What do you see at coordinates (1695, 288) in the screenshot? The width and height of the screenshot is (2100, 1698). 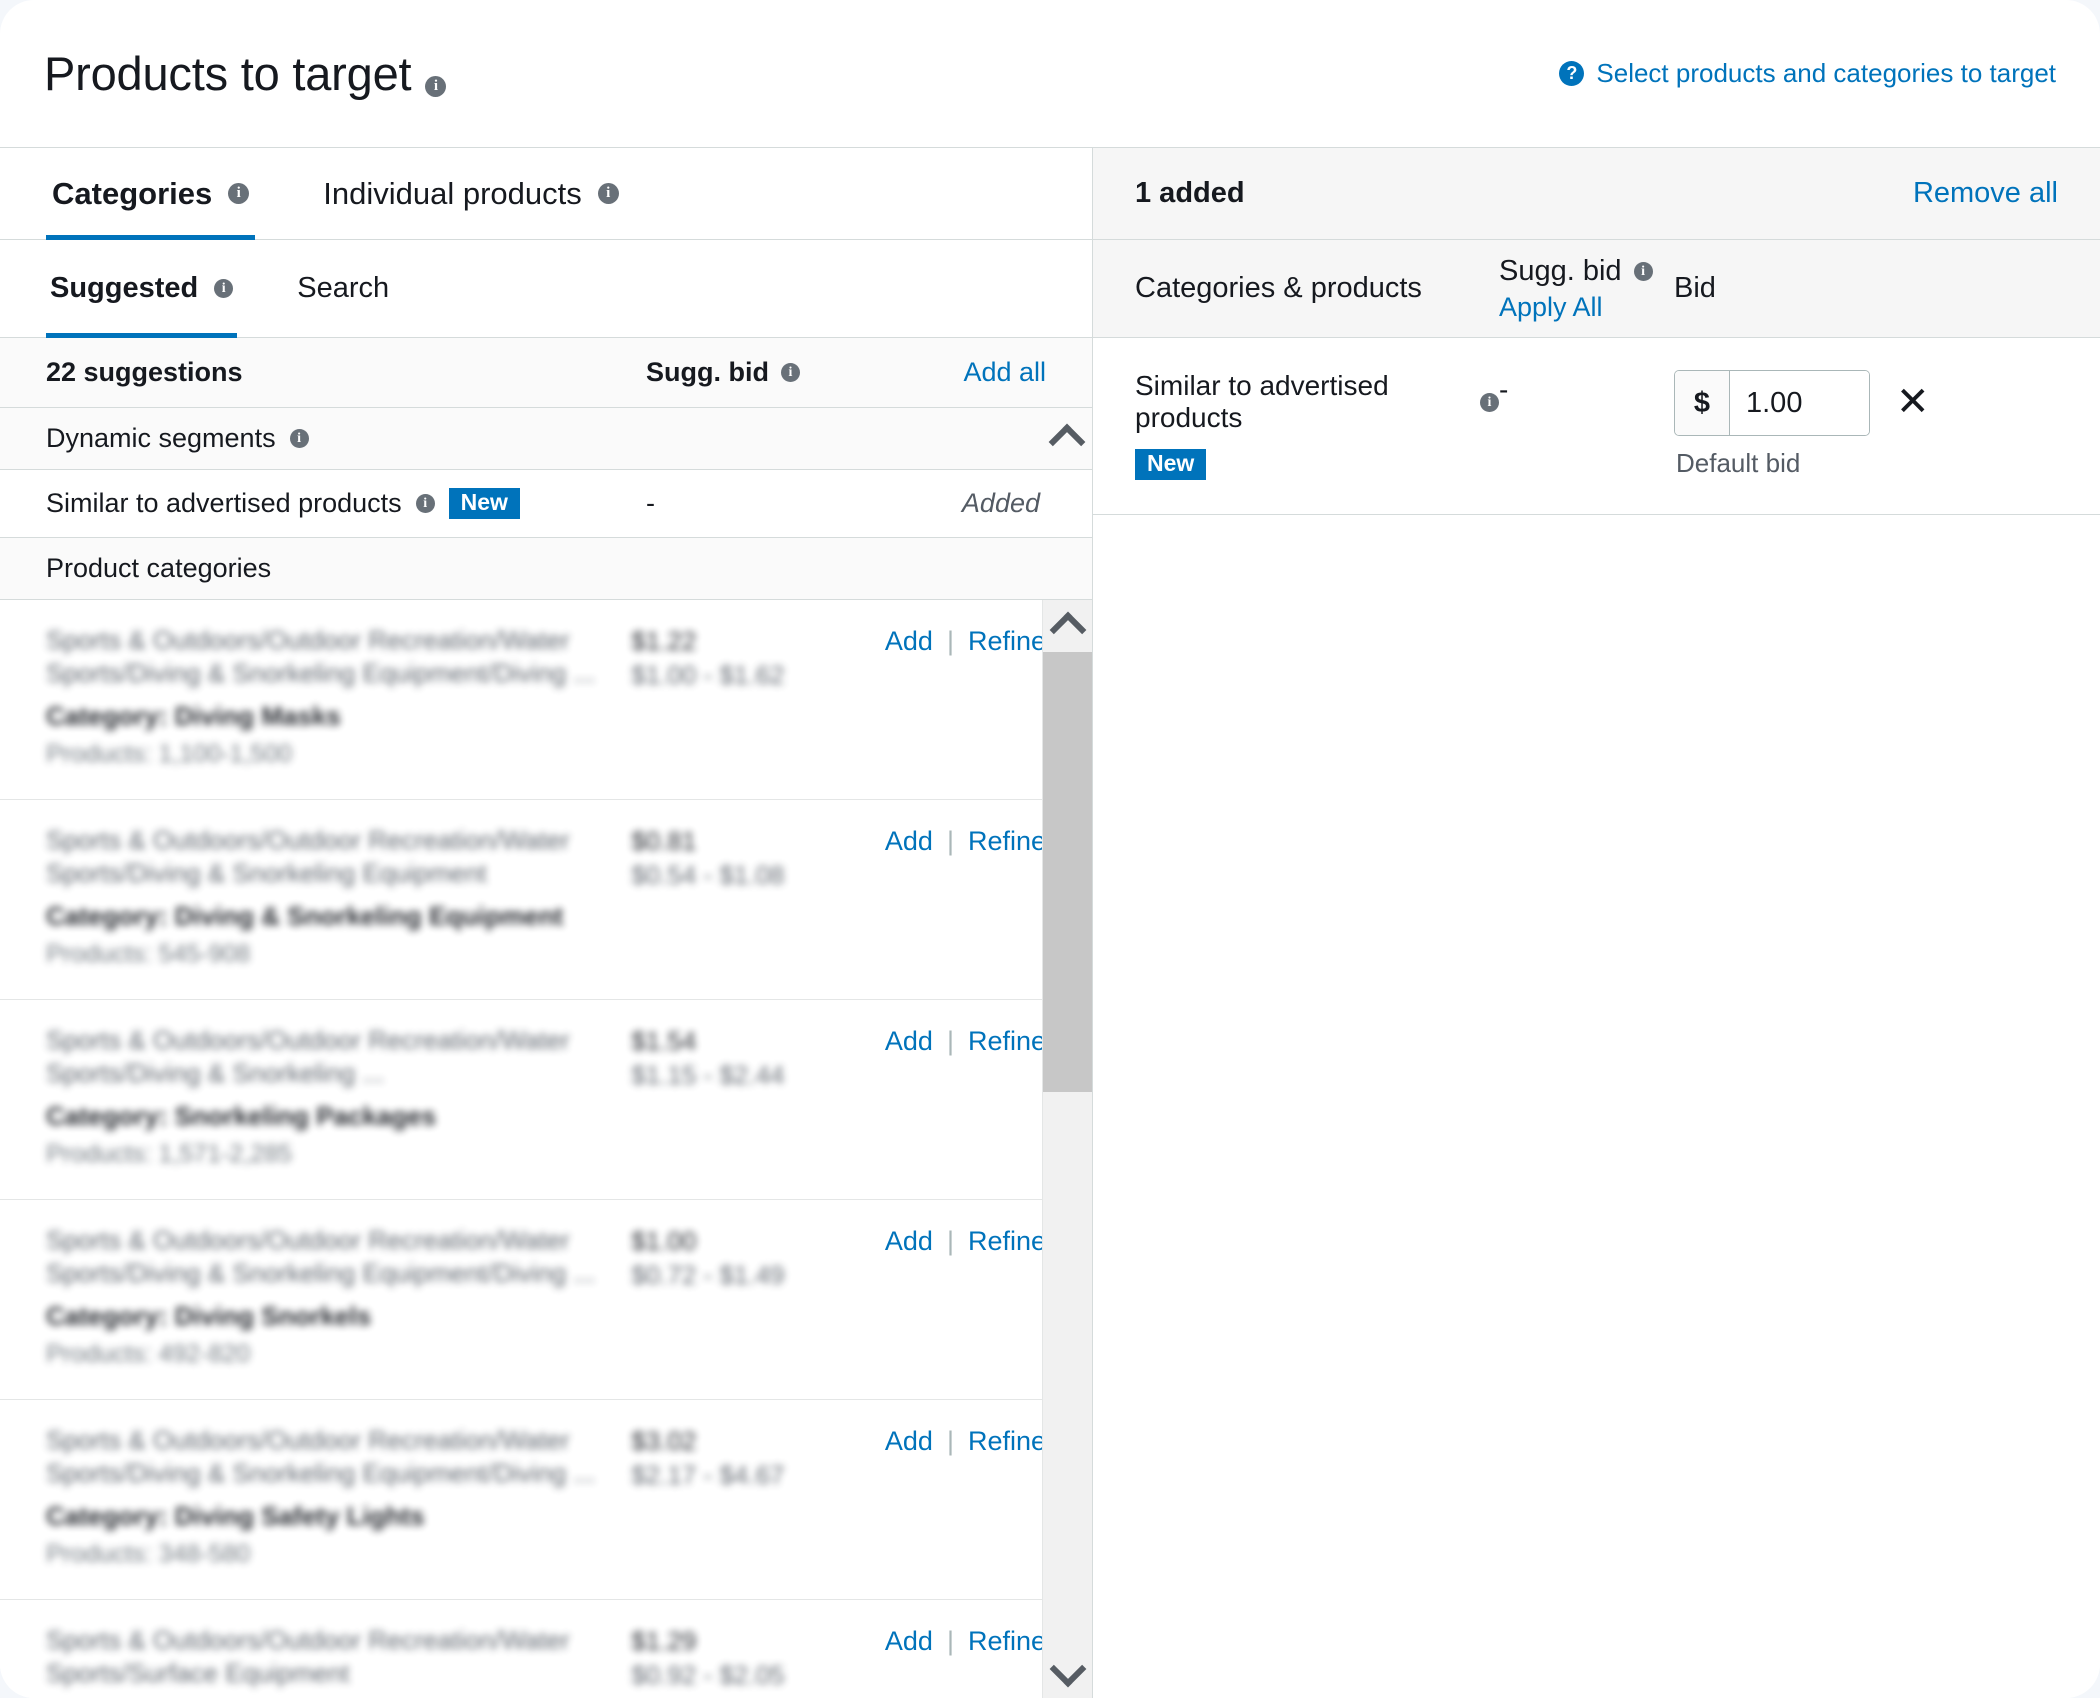 I see `col-bid: Bid` at bounding box center [1695, 288].